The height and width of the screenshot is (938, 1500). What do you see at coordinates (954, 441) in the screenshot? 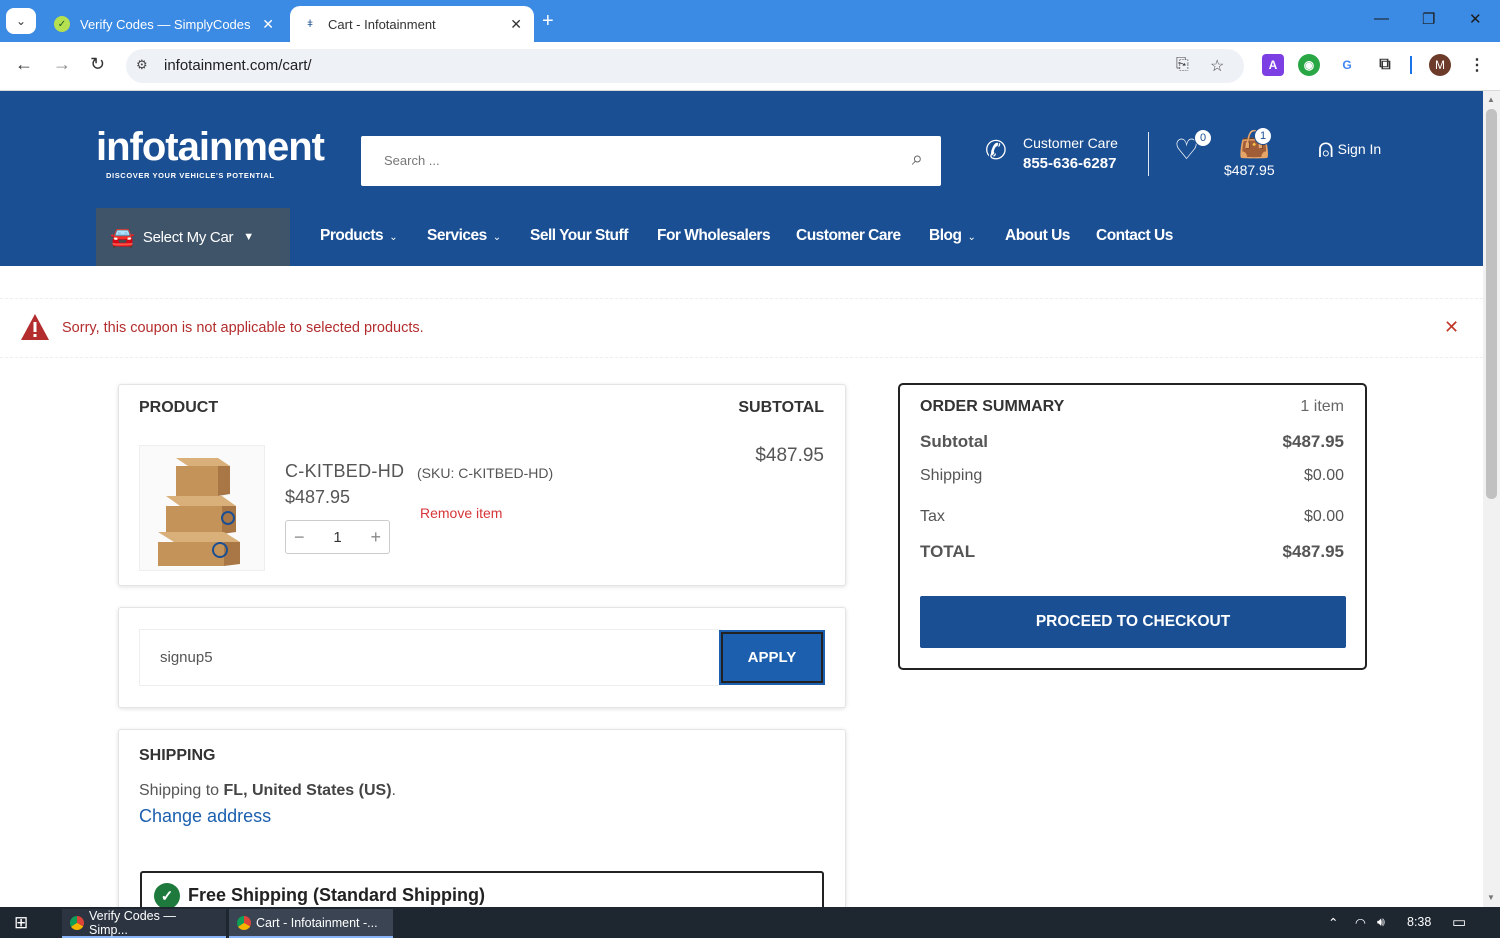
I see `subtotal-label: Subtotal` at bounding box center [954, 441].